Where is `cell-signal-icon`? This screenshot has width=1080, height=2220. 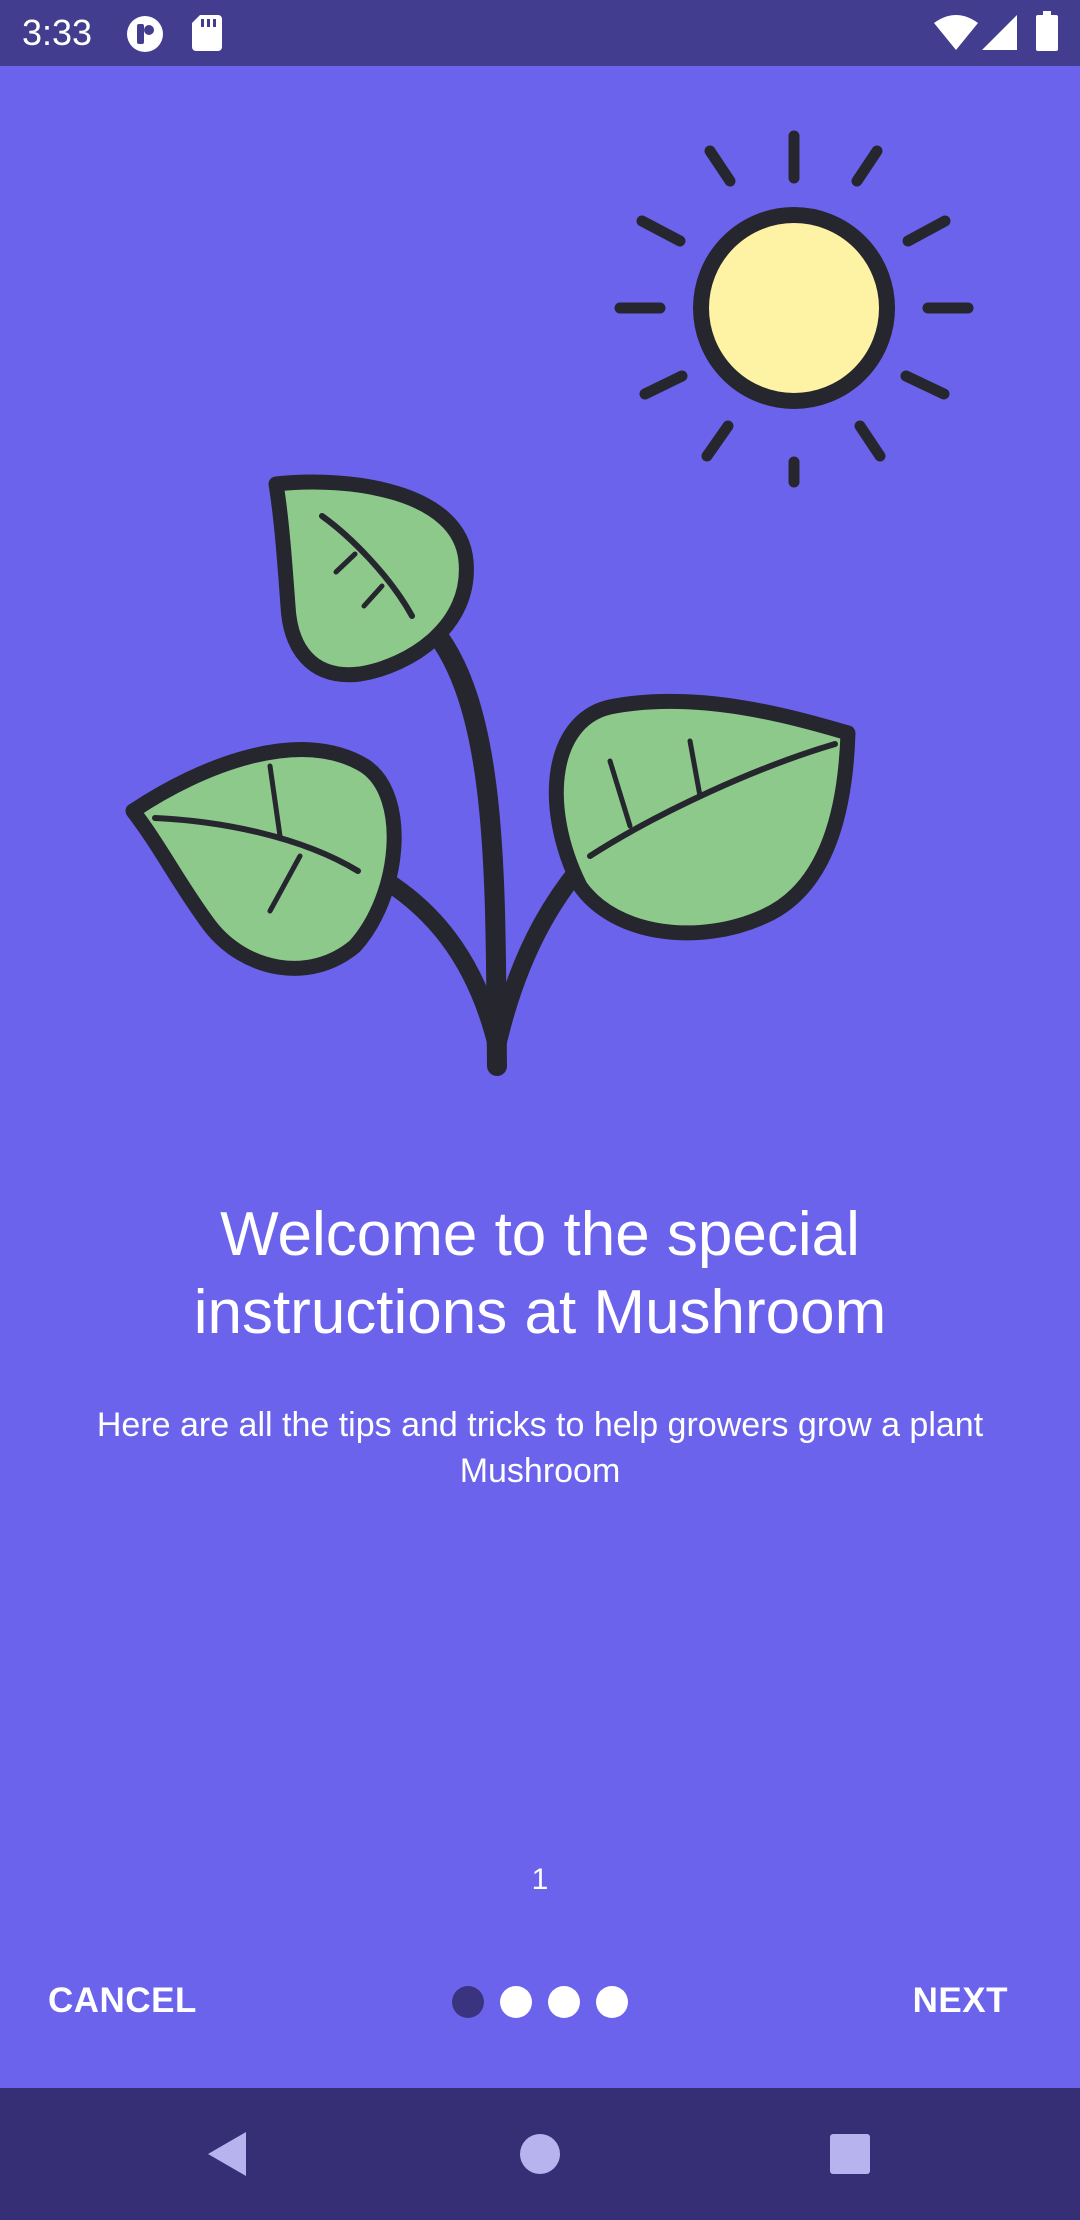 cell-signal-icon is located at coordinates (999, 32).